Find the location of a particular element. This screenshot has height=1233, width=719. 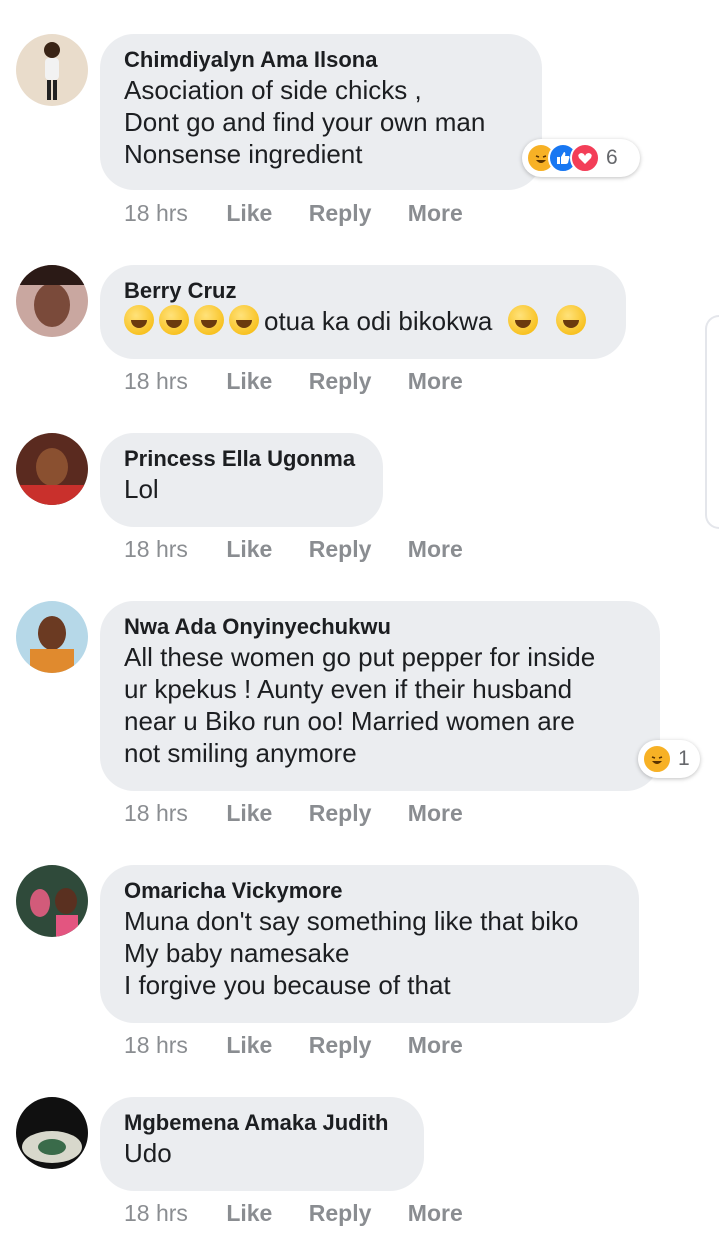

reaction-summary: 1 is located at coordinates (669, 759).